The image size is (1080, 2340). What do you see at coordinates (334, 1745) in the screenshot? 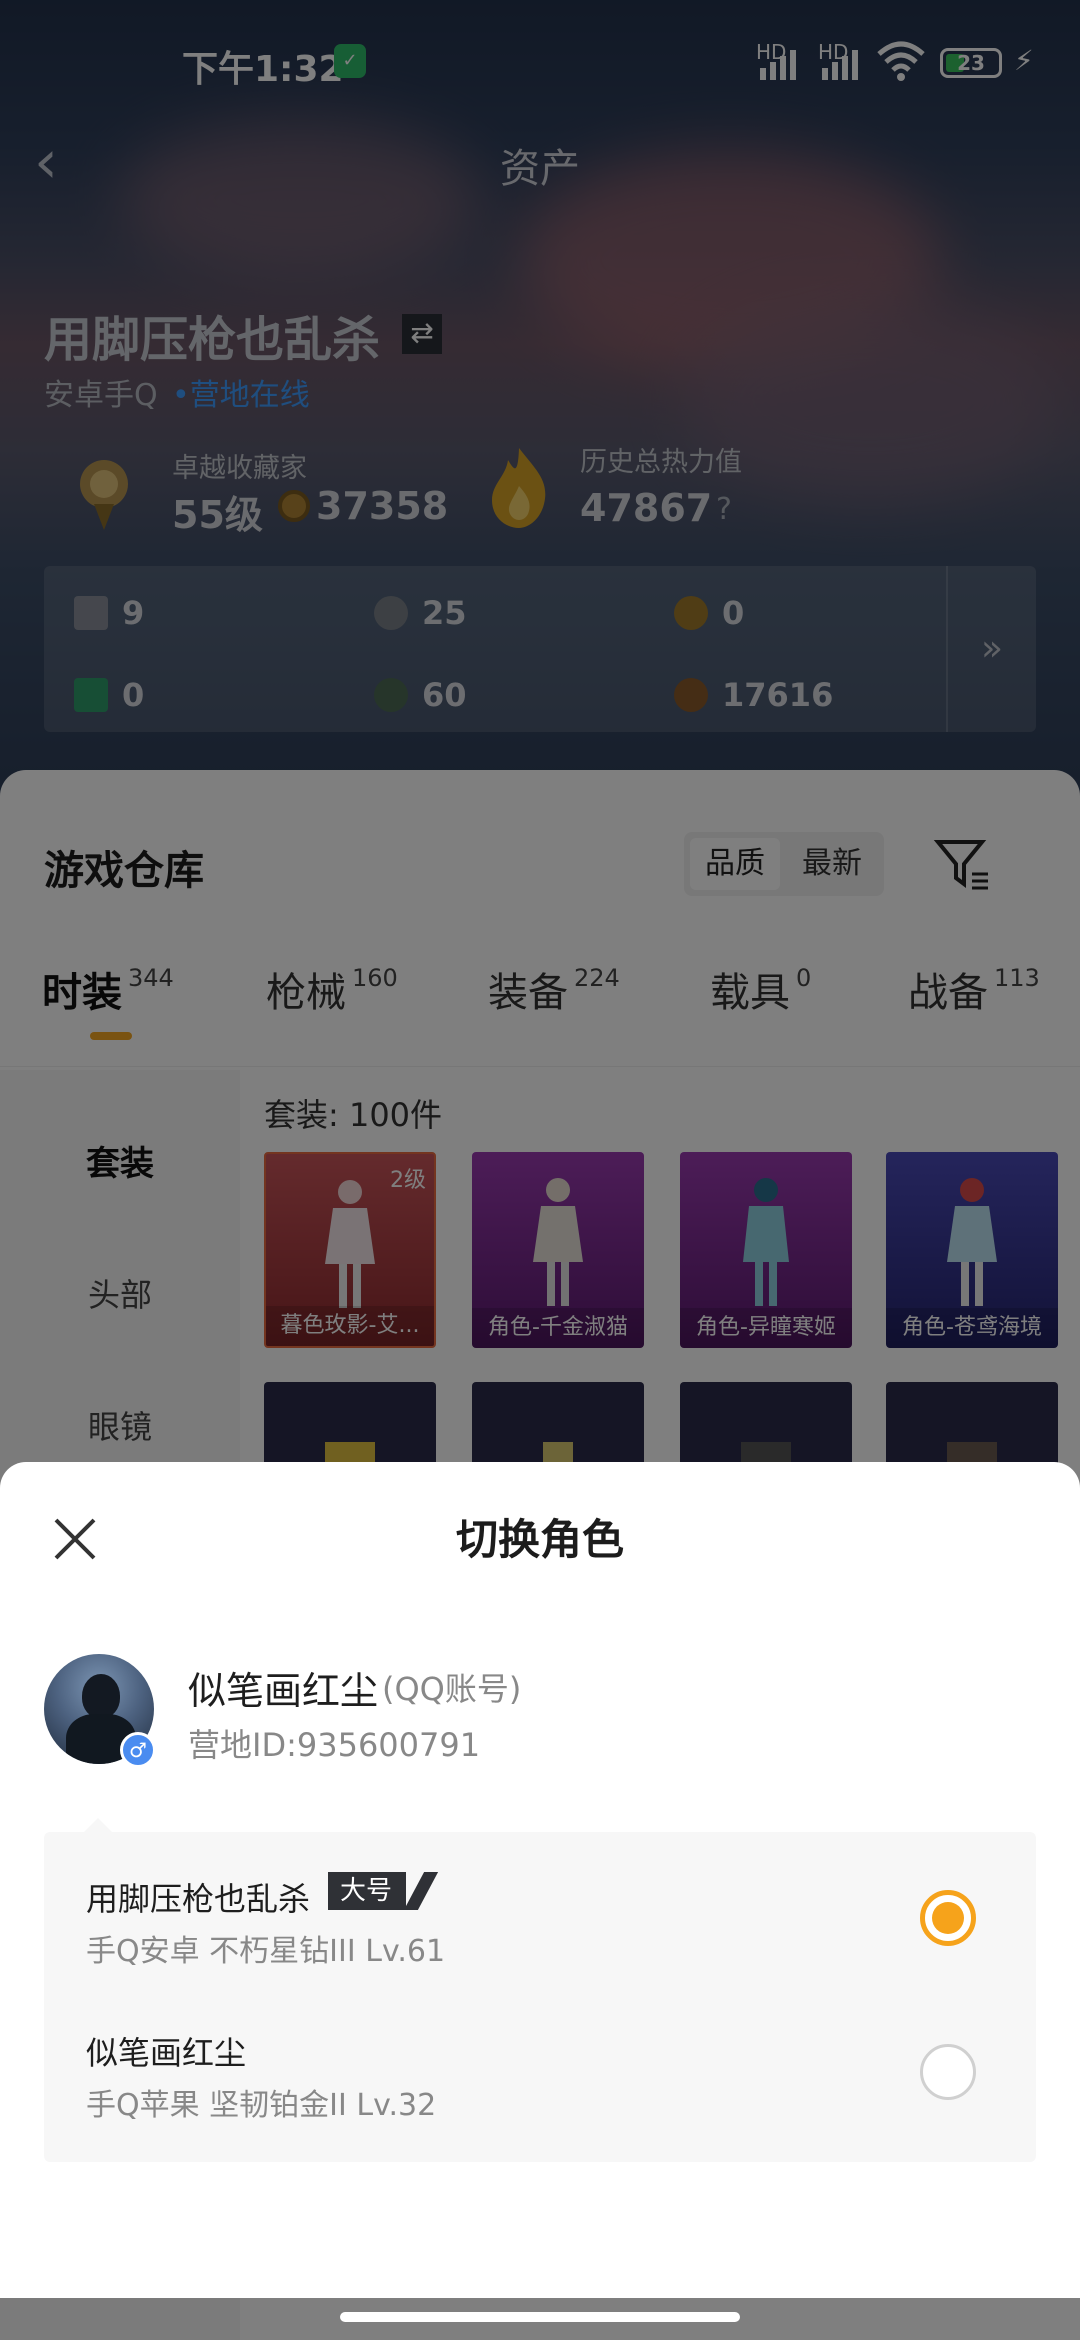
I see `account-id: 营地ID:935600791` at bounding box center [334, 1745].